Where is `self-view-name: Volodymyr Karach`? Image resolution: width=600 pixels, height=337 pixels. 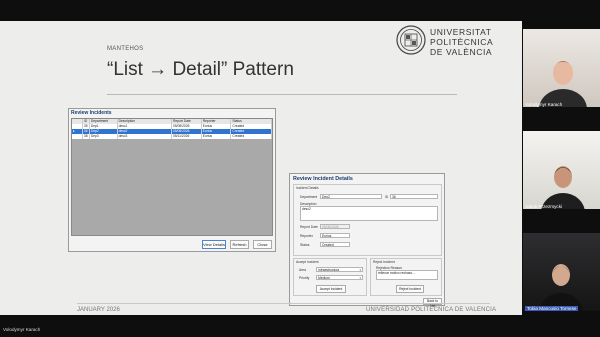 self-view-name: Volodymyr Karach is located at coordinates (22, 329).